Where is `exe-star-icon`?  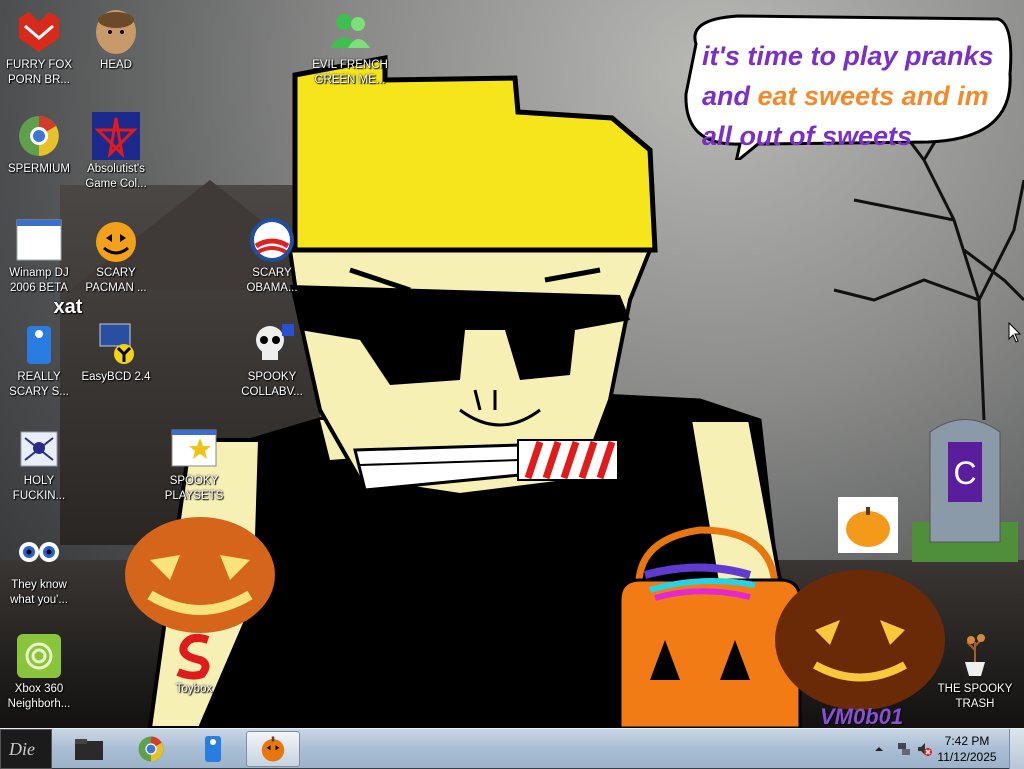 exe-star-icon is located at coordinates (194, 448).